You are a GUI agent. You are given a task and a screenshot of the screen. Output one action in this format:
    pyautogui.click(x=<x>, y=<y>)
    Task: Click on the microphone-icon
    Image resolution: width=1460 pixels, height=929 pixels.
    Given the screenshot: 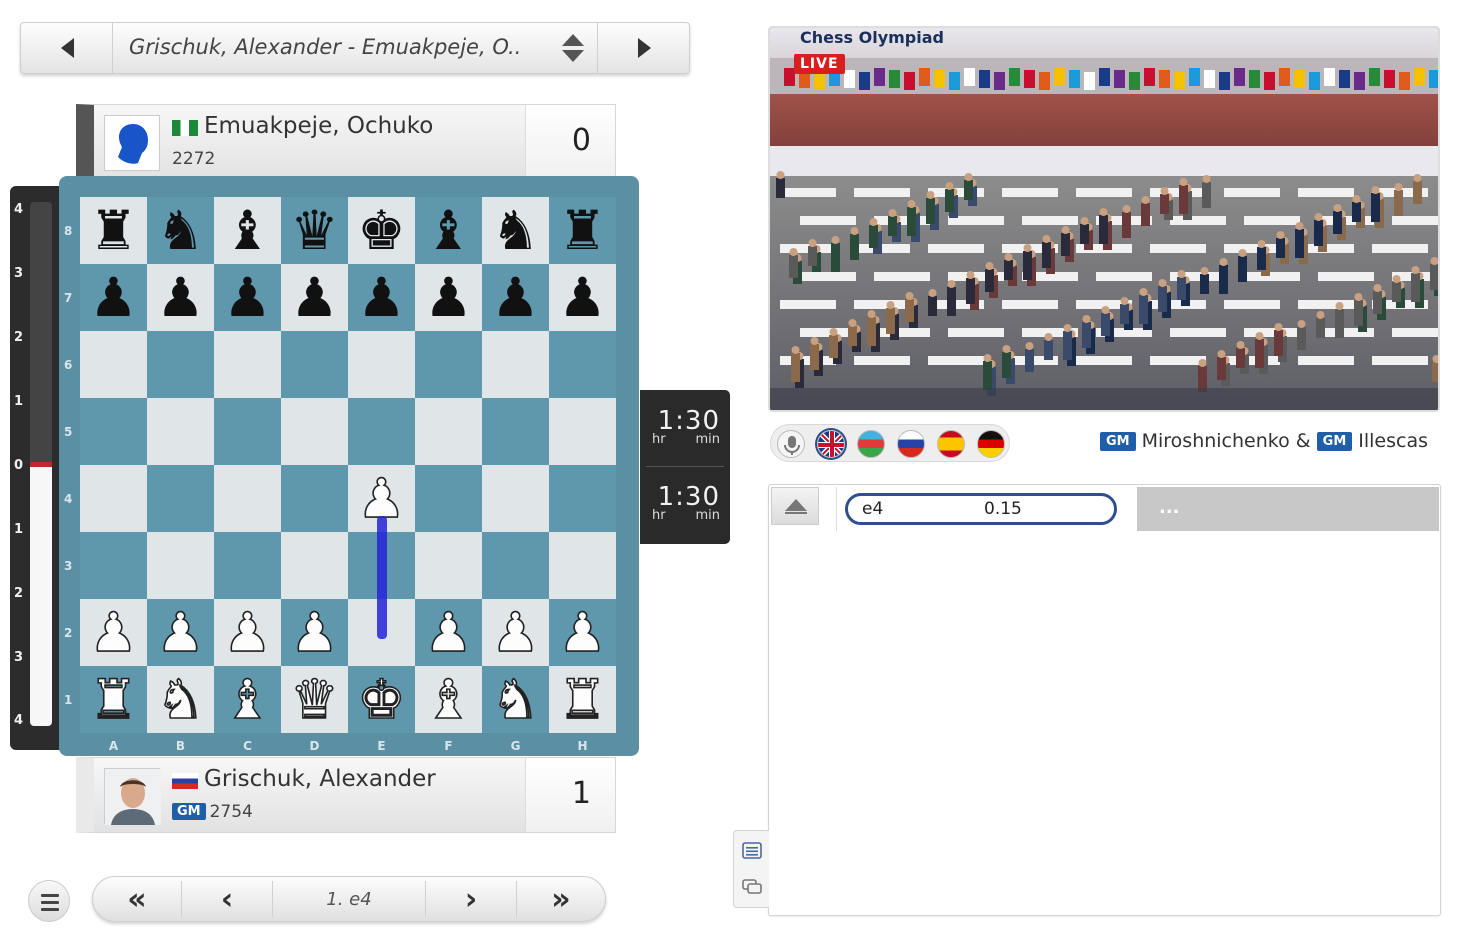 What is the action you would take?
    pyautogui.click(x=791, y=444)
    